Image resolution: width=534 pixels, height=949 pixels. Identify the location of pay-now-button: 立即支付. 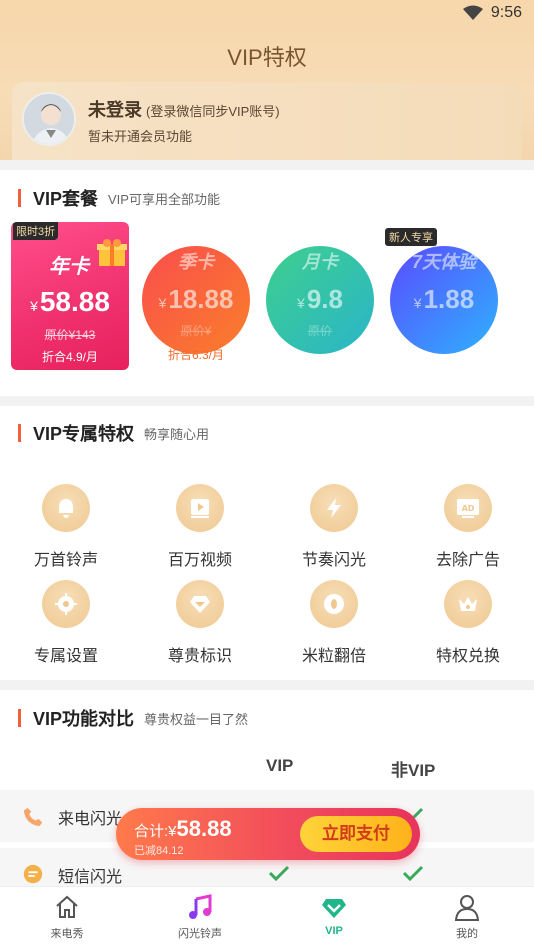
(356, 834).